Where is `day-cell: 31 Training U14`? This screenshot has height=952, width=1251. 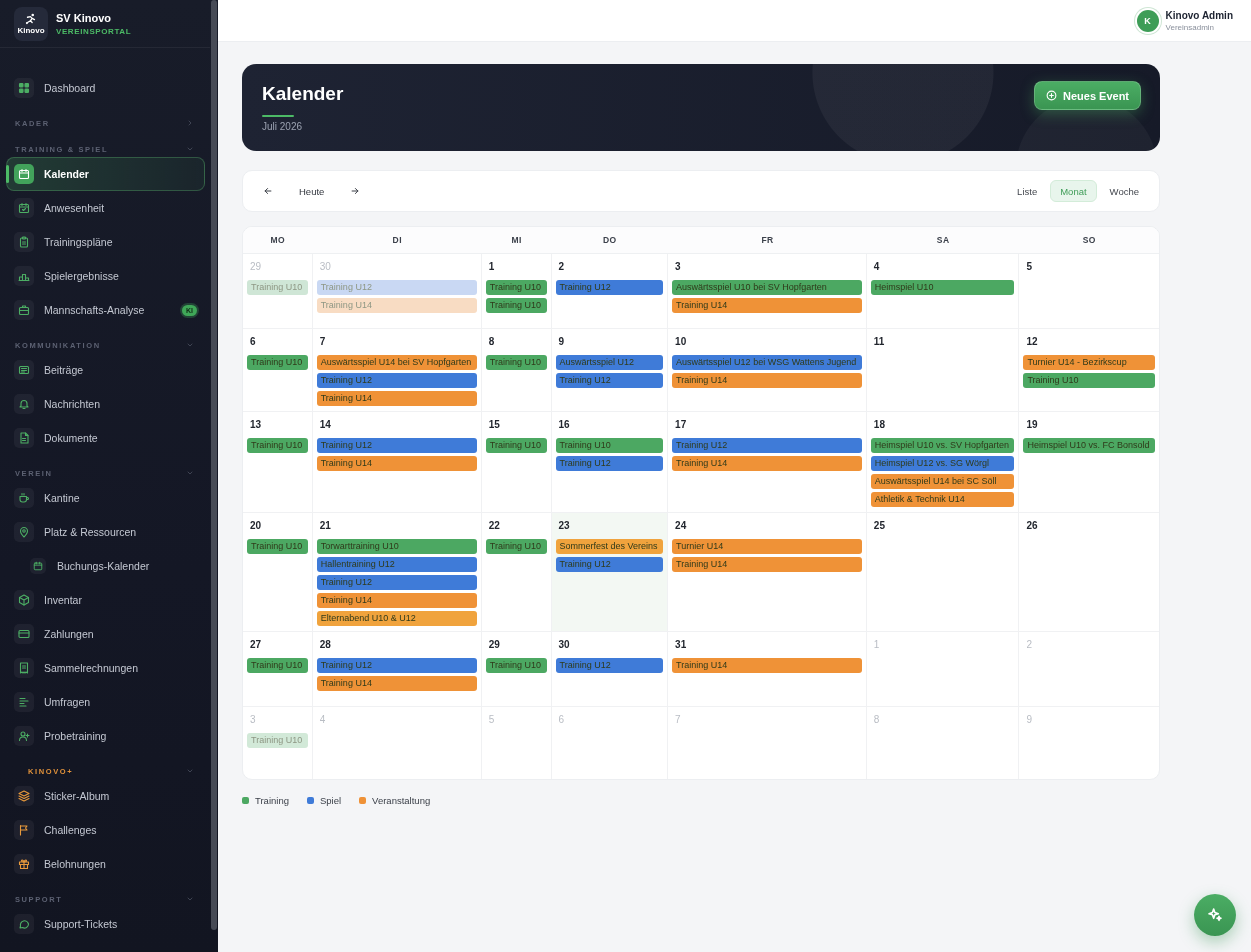 day-cell: 31 Training U14 is located at coordinates (767, 669).